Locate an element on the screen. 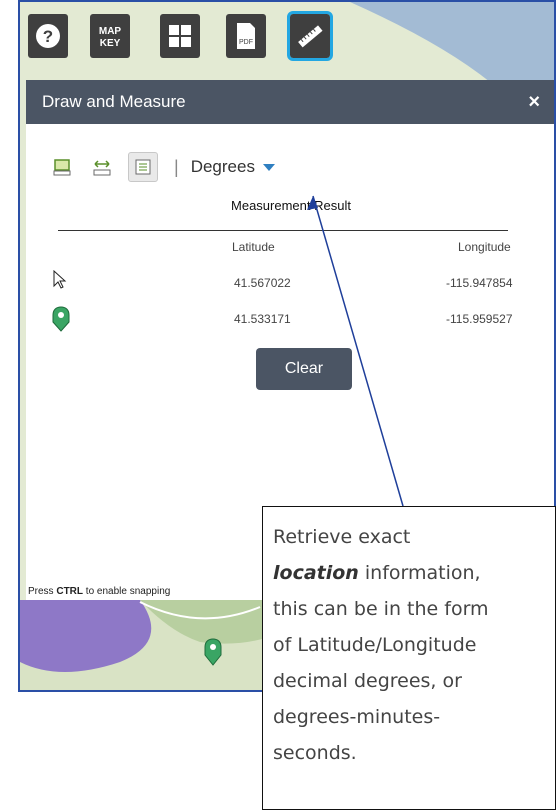  callout-line-2: location information, is located at coordinates (410, 573).